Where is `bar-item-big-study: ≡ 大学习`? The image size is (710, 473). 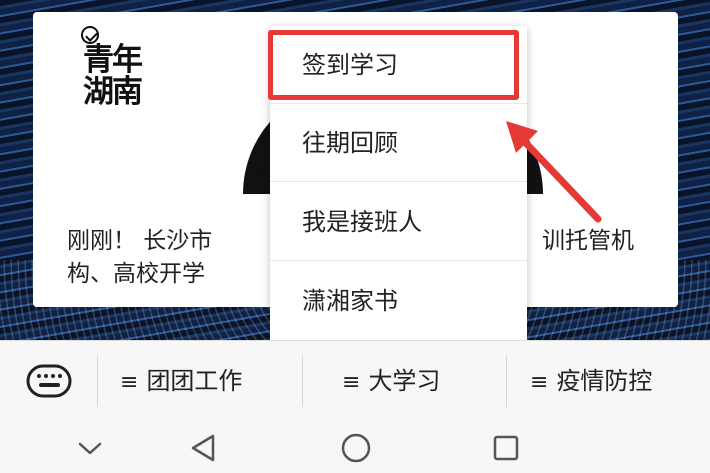 bar-item-big-study: ≡ 大学习 is located at coordinates (391, 381).